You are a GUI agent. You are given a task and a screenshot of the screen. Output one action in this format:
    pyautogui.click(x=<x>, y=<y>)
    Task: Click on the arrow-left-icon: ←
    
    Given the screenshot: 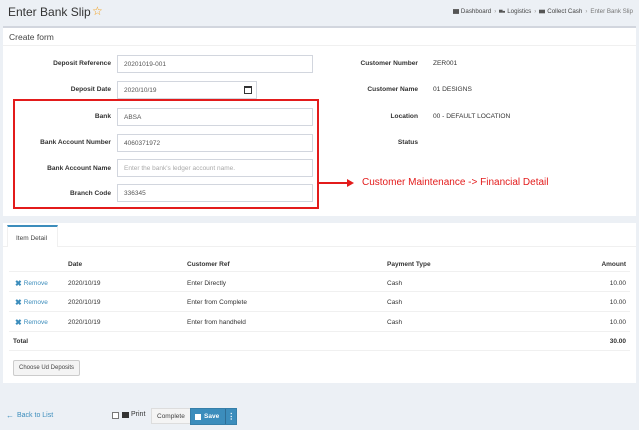 What is the action you would take?
    pyautogui.click(x=10, y=415)
    